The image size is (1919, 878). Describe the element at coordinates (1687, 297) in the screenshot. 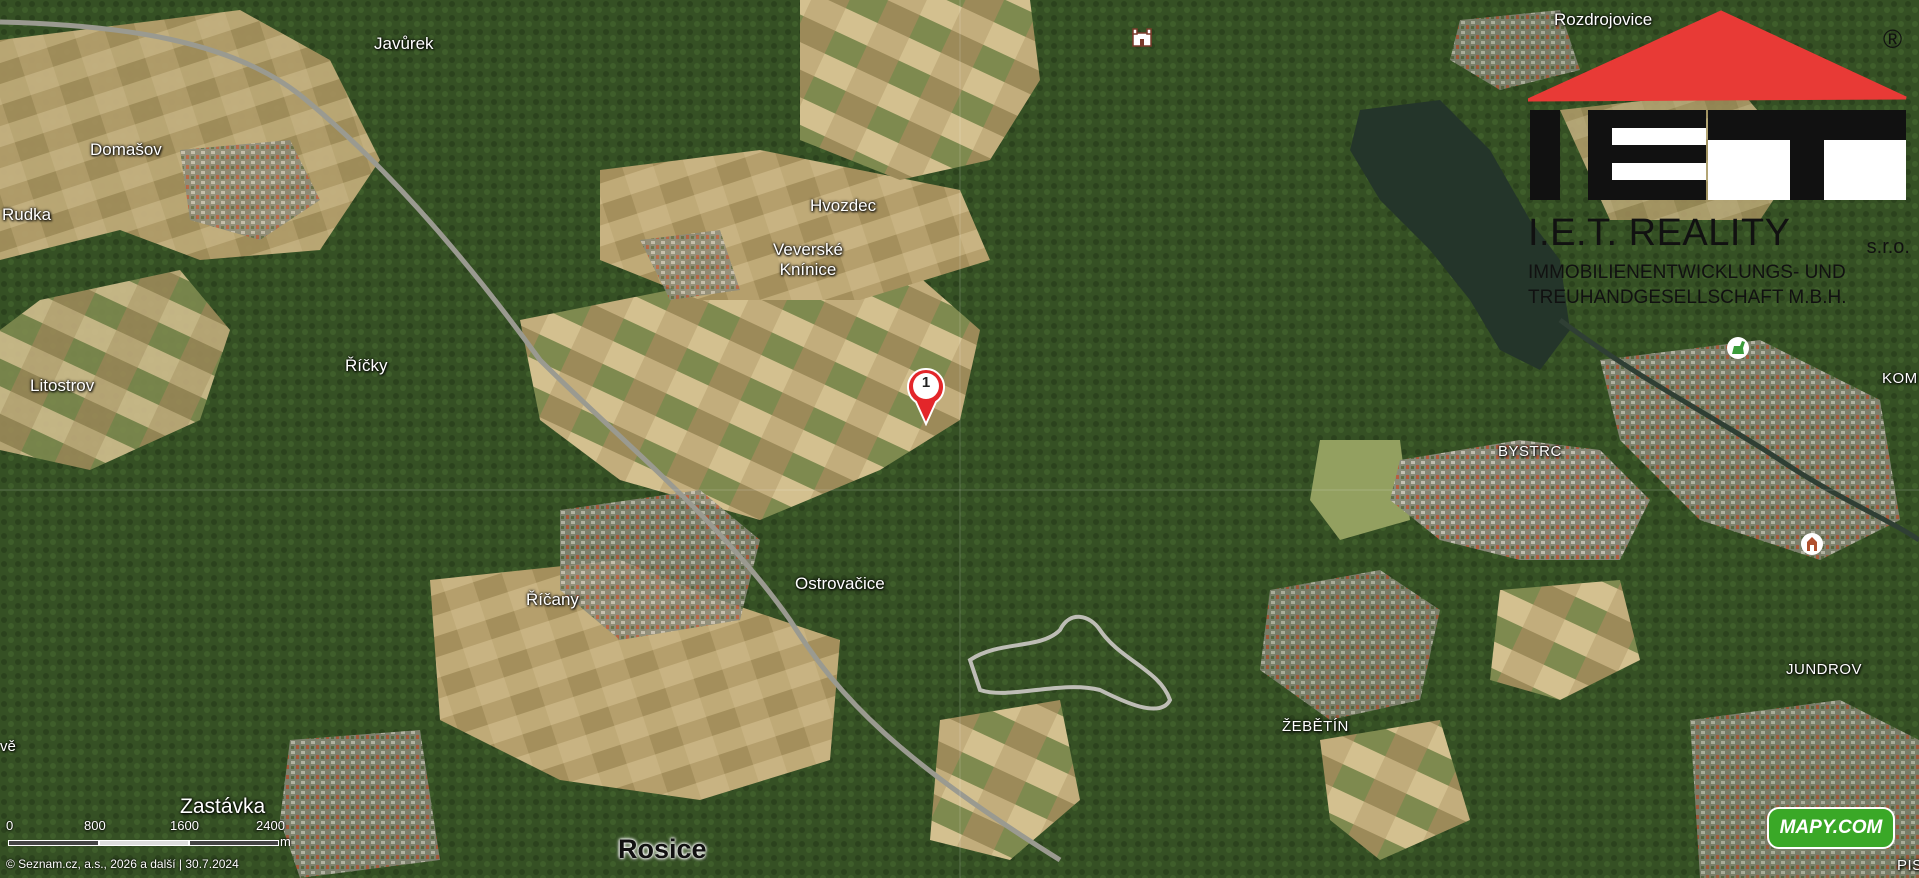

I see `logo-tagline-line2: TREUHANDGESELLSCHAFT M.B.H.` at that location.